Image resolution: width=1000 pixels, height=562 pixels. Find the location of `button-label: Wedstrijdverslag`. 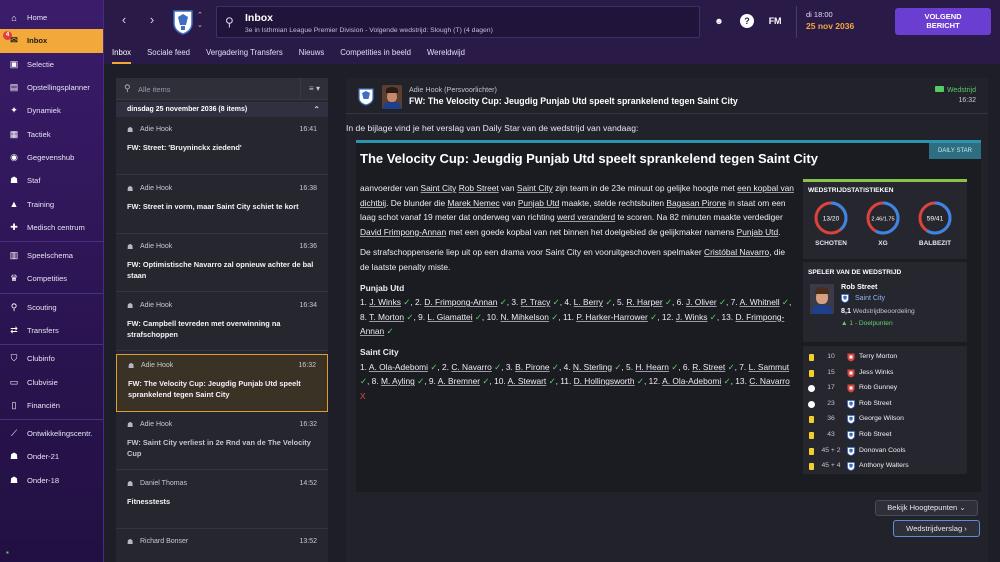

button-label: Wedstrijdverslag is located at coordinates (934, 528).